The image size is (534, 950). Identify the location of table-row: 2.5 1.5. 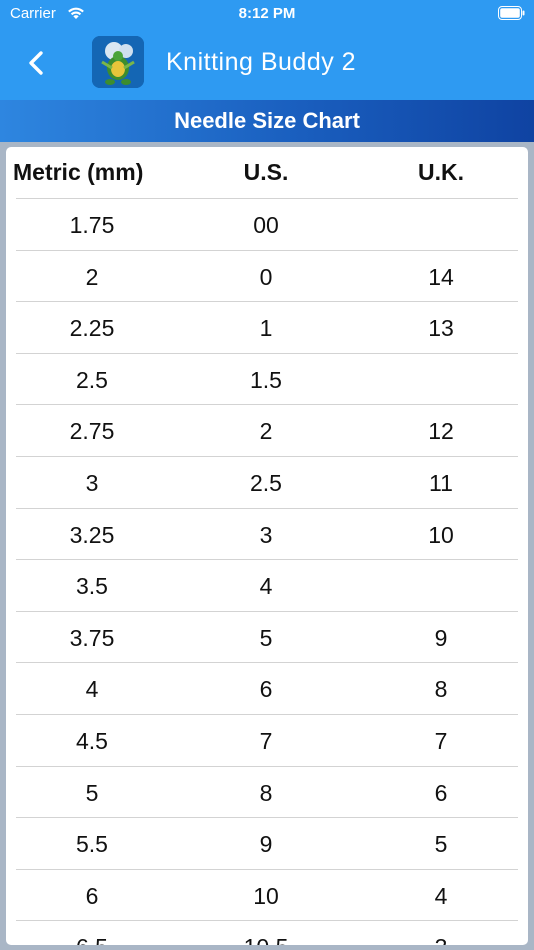
(267, 378).